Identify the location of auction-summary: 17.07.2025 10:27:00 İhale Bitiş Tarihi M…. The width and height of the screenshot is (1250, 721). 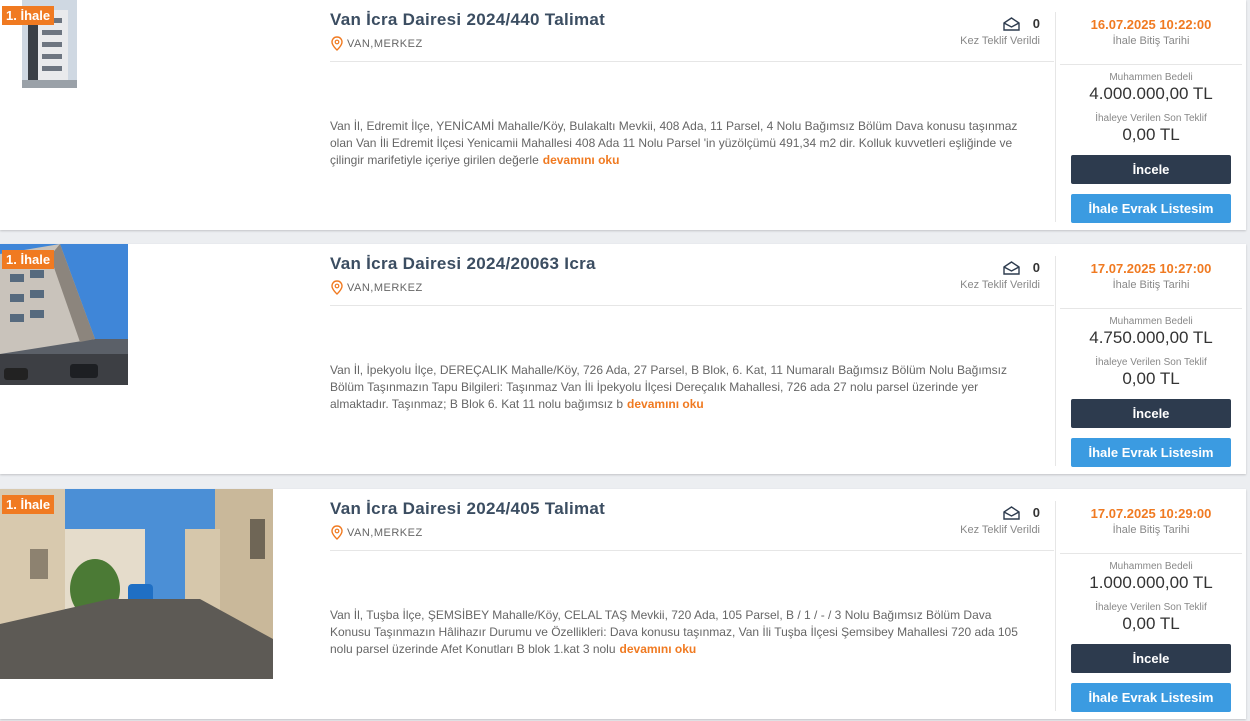
(1151, 355).